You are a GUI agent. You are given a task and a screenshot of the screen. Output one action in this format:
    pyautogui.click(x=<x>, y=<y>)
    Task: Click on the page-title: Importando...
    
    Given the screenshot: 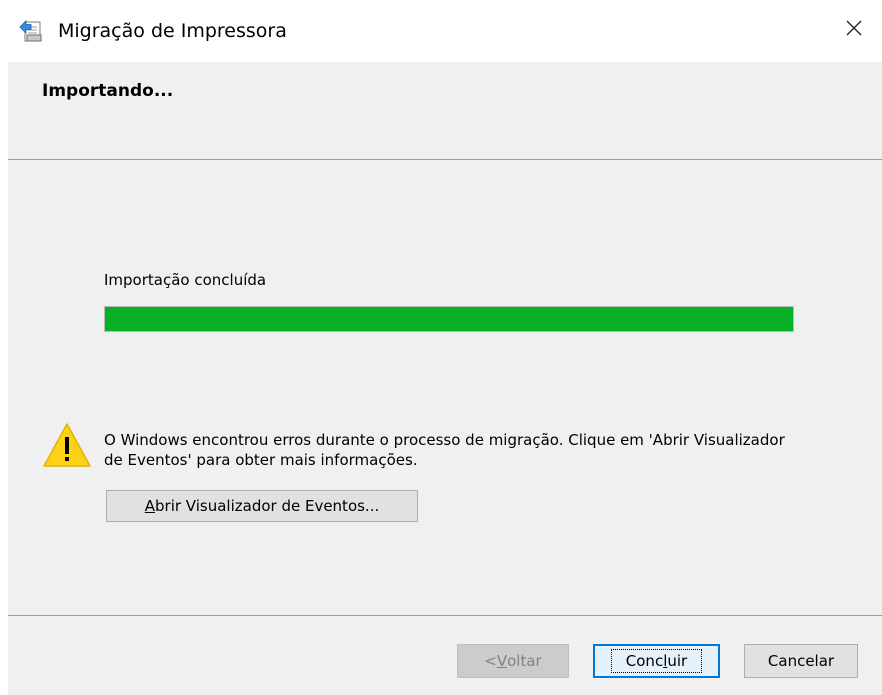 What is the action you would take?
    pyautogui.click(x=108, y=91)
    